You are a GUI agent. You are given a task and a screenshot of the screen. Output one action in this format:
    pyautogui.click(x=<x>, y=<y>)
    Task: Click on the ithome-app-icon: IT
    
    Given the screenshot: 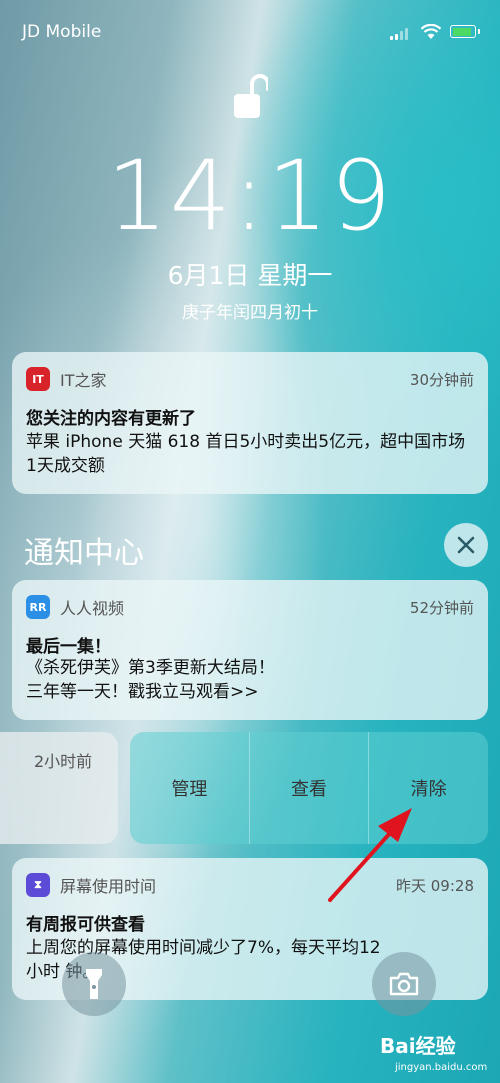 What is the action you would take?
    pyautogui.click(x=38, y=379)
    